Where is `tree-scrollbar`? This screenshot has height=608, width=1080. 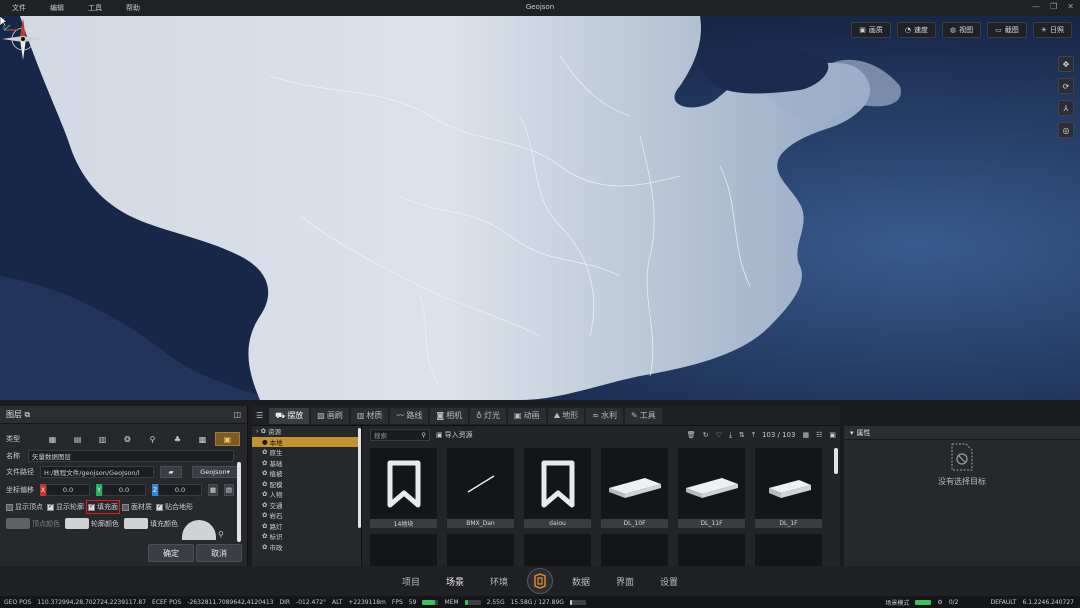
tree-scrollbar is located at coordinates (359, 478).